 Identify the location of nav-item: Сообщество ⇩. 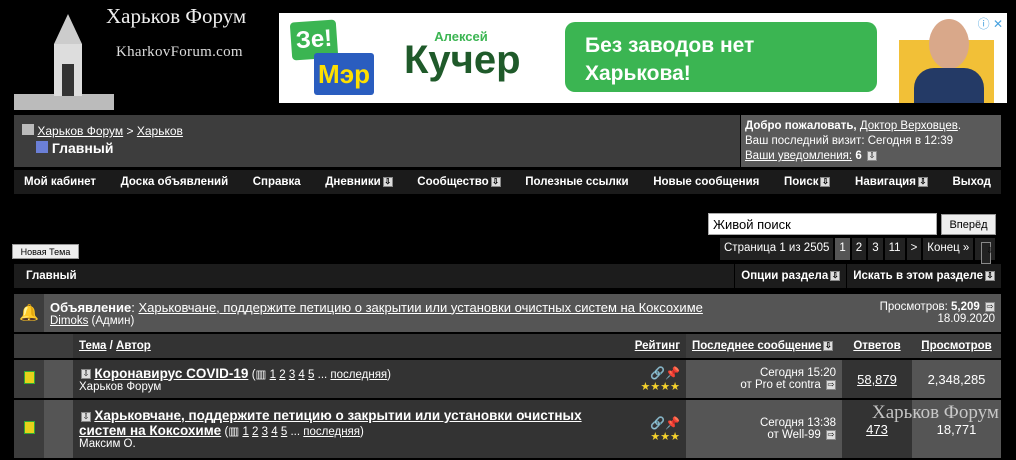
(459, 182).